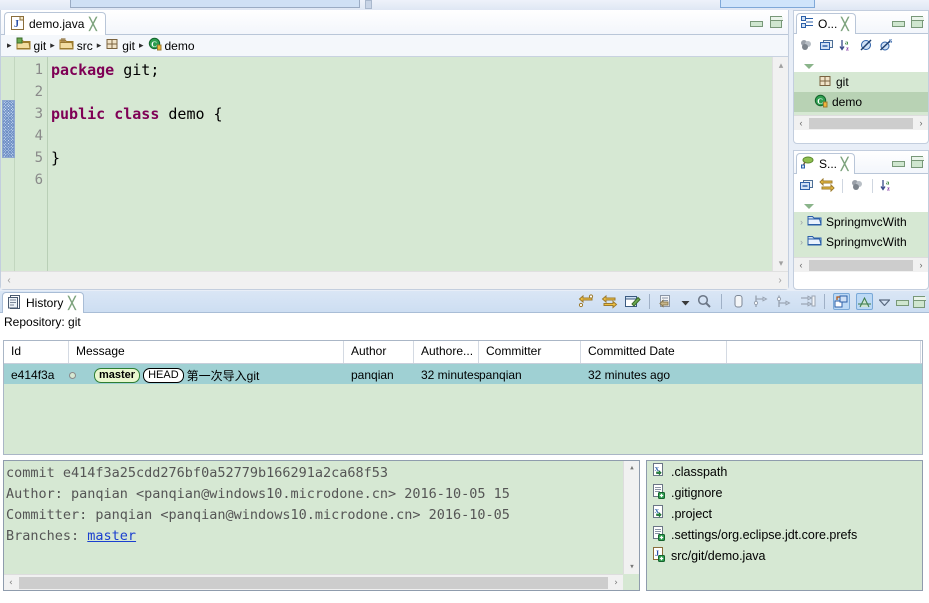 The image size is (929, 603). I want to click on filter-dropdown-icon, so click(685, 302).